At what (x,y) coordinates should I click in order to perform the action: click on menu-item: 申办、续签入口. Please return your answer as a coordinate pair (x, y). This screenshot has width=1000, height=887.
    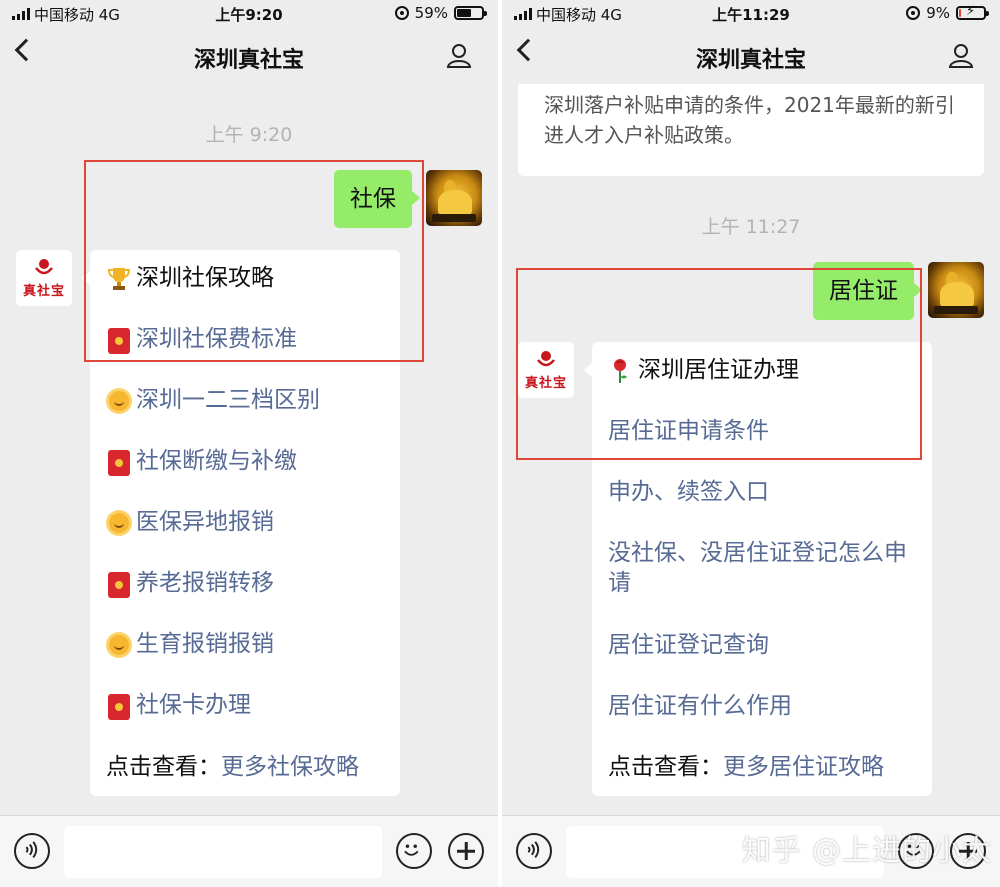
    Looking at the image, I should click on (765, 492).